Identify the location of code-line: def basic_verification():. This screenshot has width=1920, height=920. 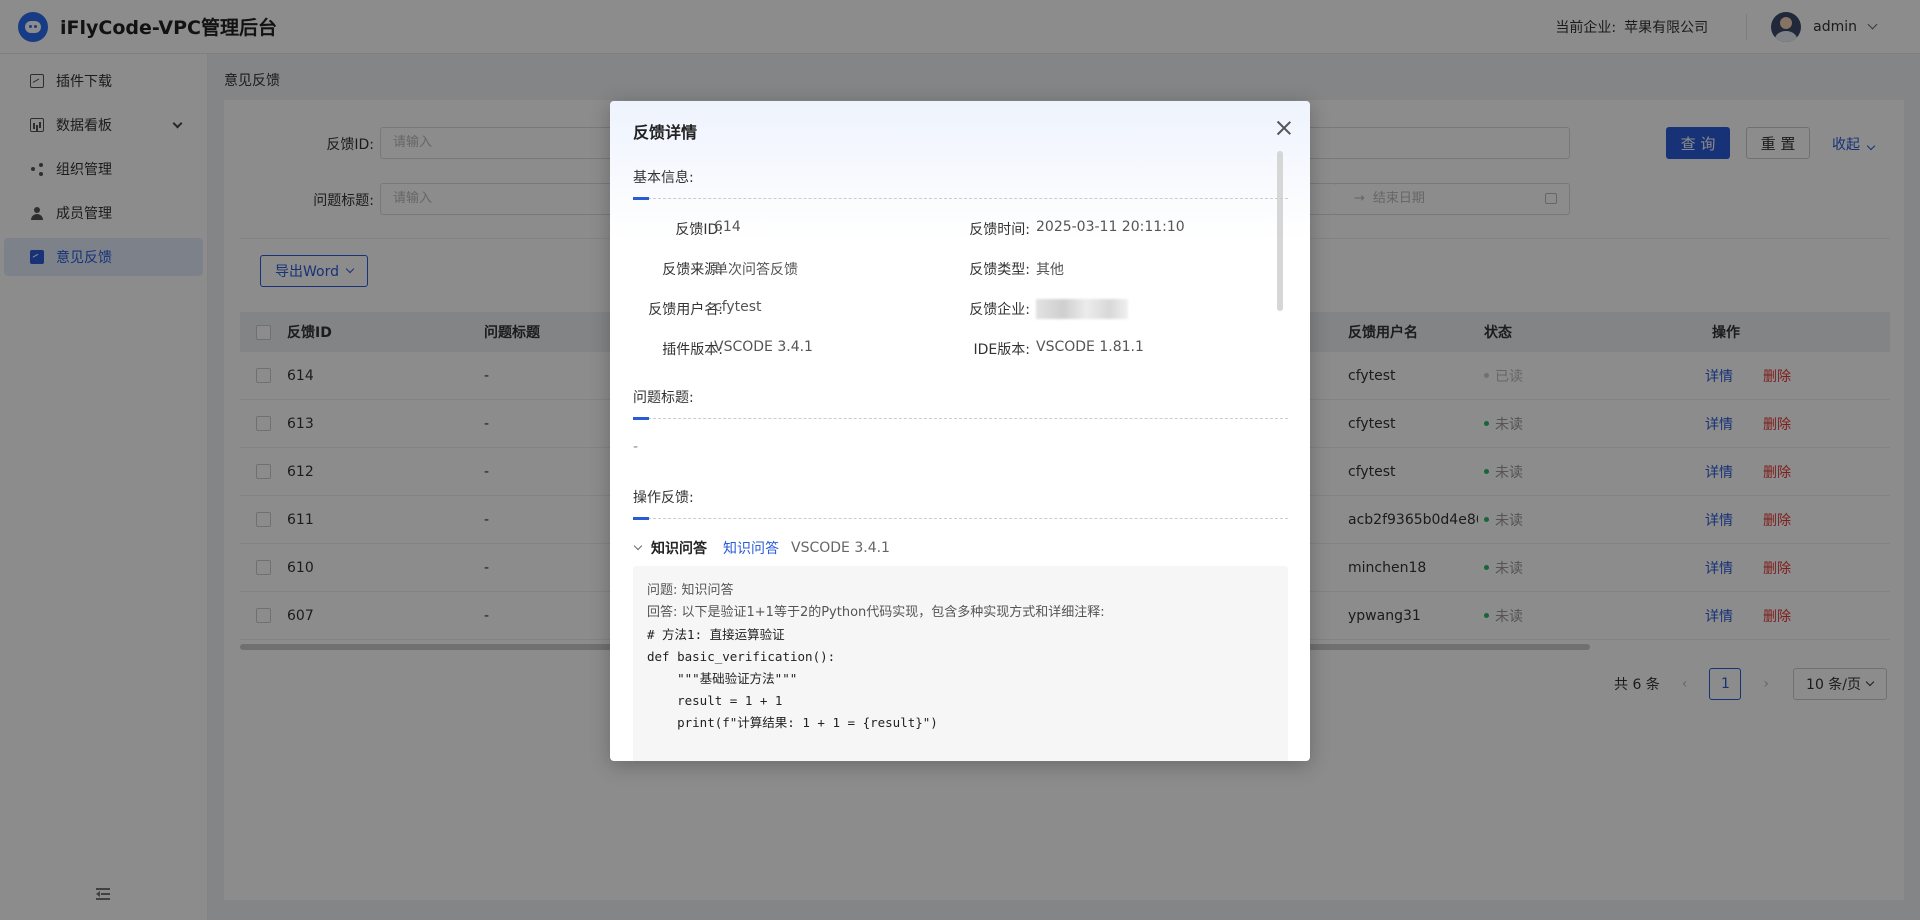
(741, 656).